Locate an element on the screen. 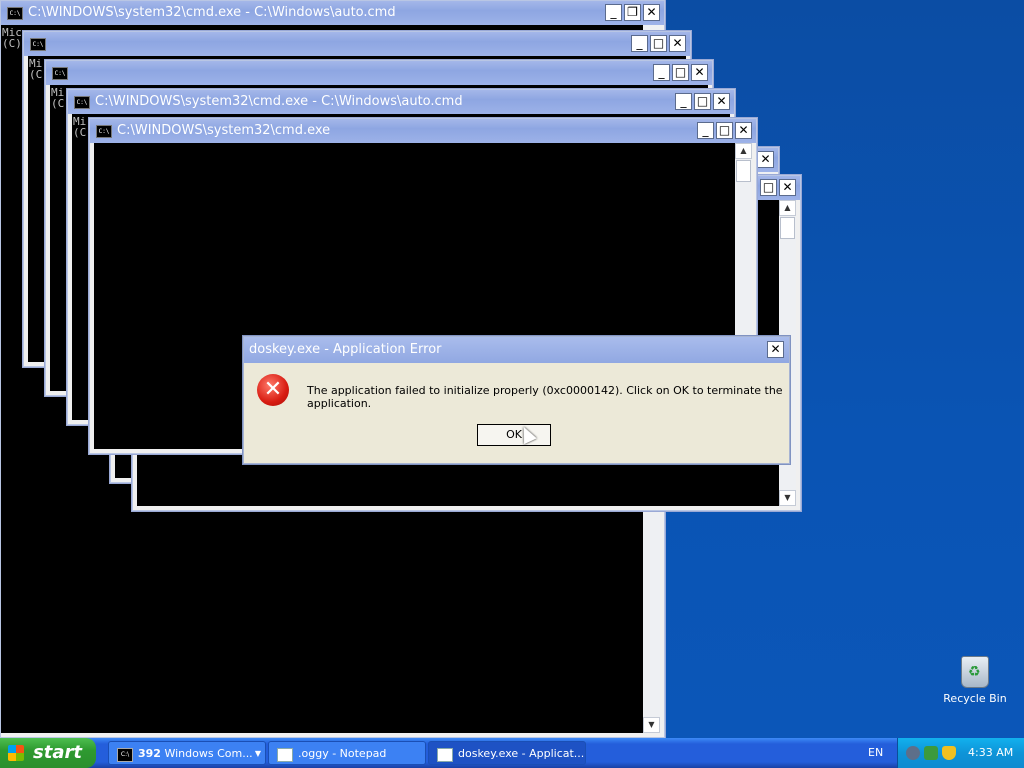  dialog-title-bar: doskey.exe - Application Error is located at coordinates (516, 350).